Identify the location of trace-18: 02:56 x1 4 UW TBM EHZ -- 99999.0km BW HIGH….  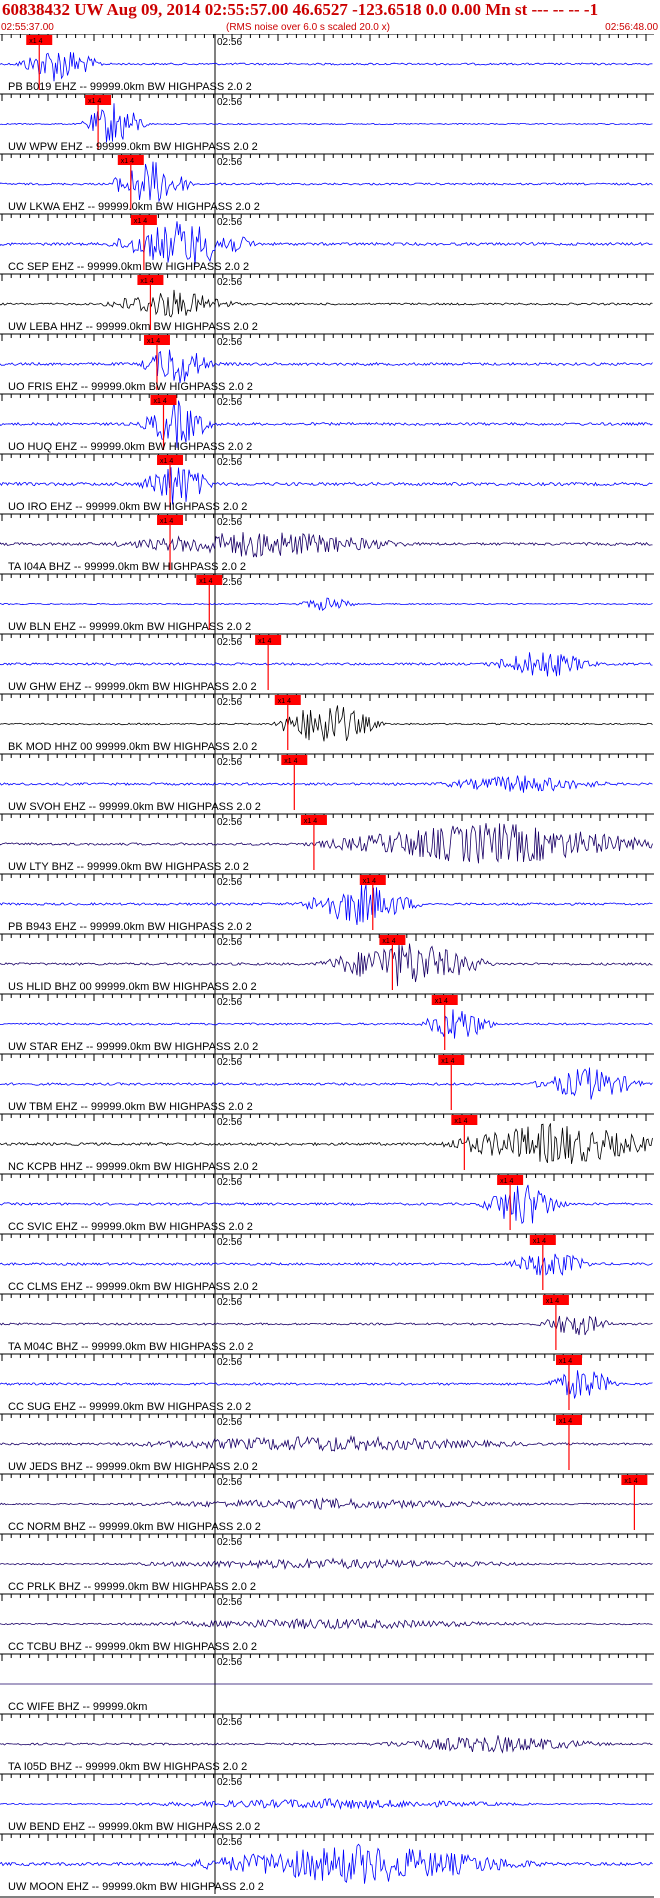
(327, 1083).